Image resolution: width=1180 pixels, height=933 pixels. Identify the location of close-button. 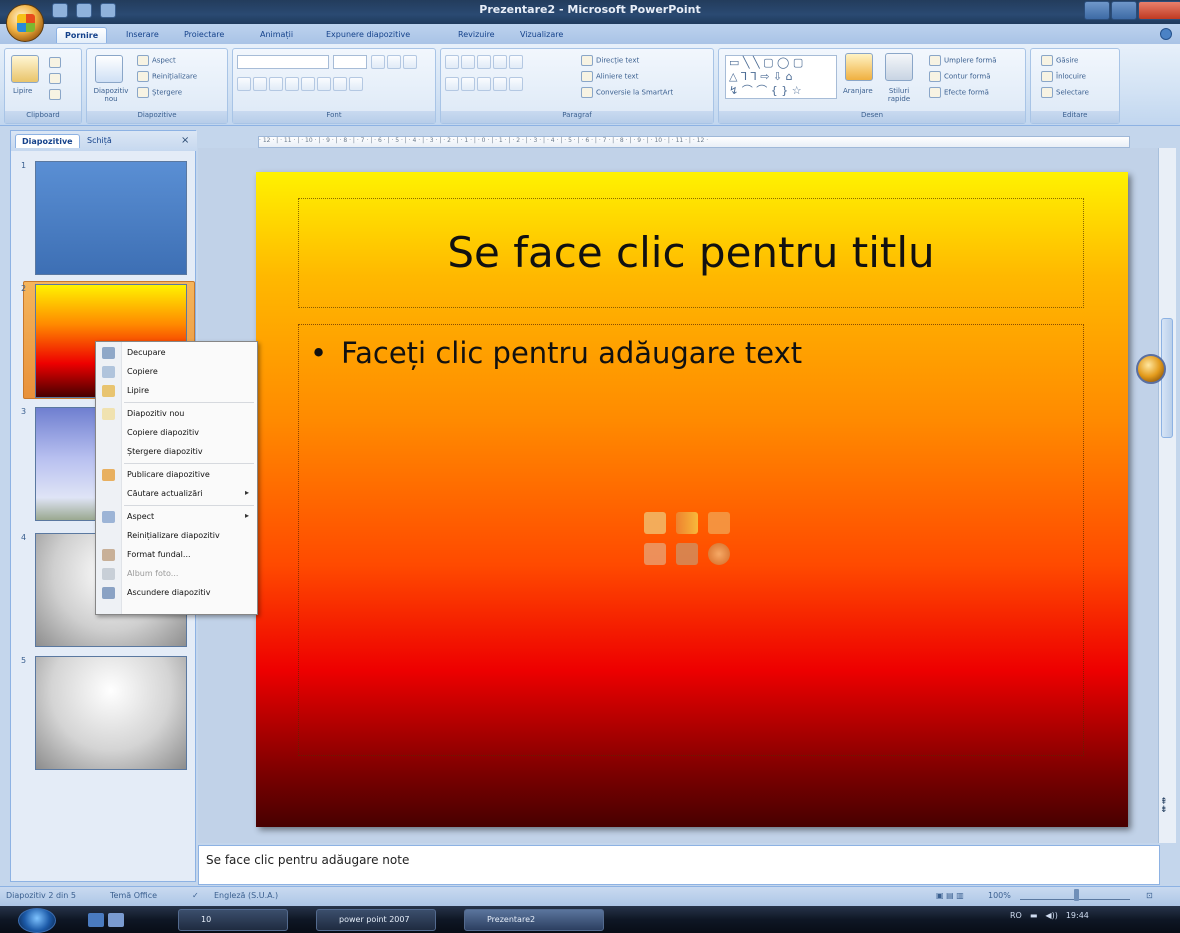
(1159, 10).